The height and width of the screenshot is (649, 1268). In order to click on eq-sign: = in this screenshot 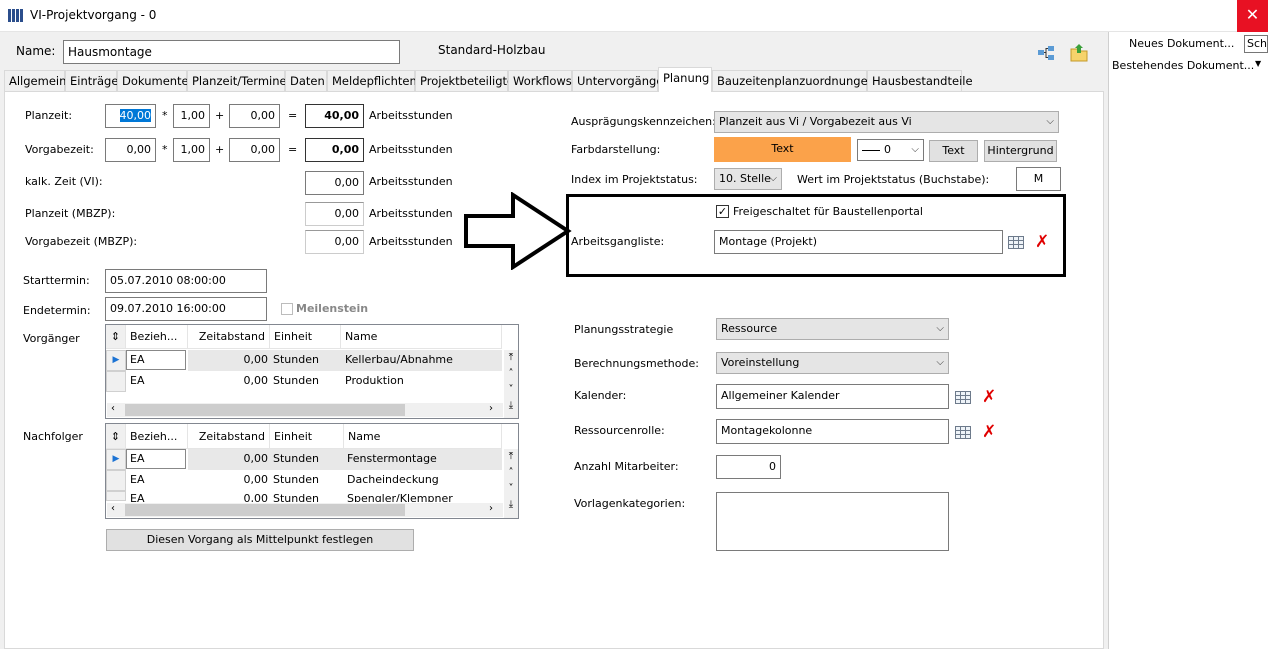, I will do `click(293, 149)`.